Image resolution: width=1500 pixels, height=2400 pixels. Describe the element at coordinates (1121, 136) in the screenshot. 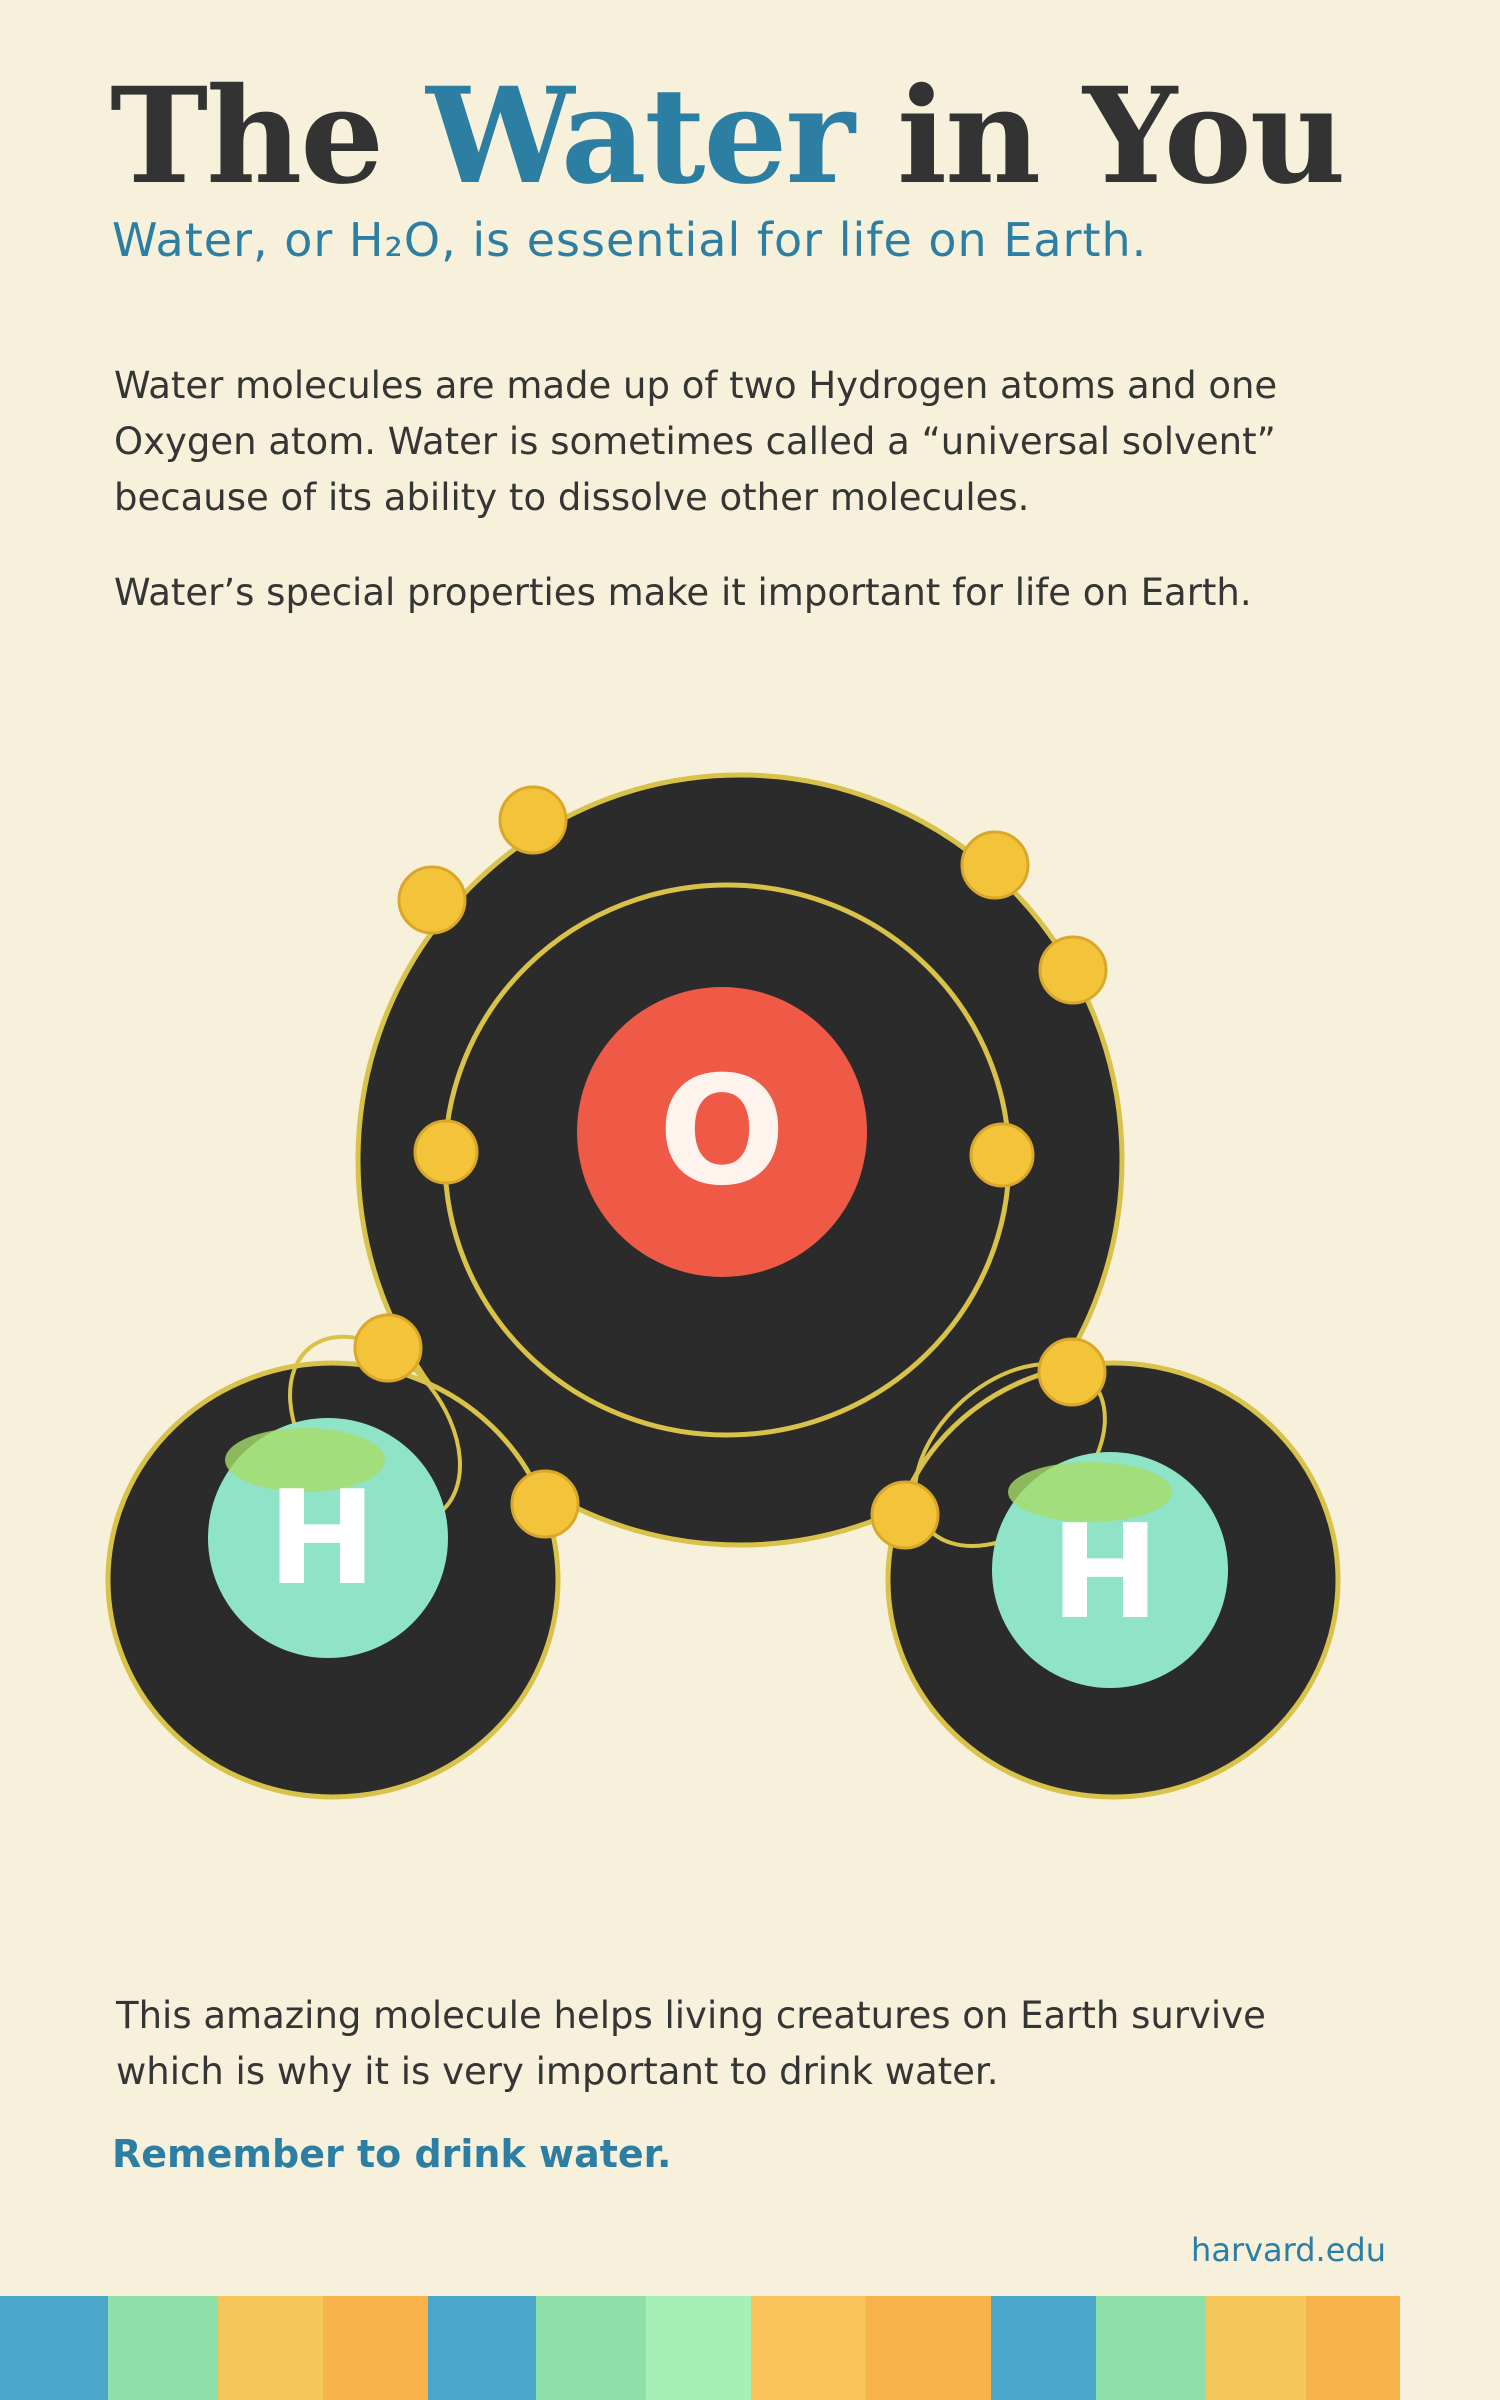

I see `title-part-3: in You` at that location.